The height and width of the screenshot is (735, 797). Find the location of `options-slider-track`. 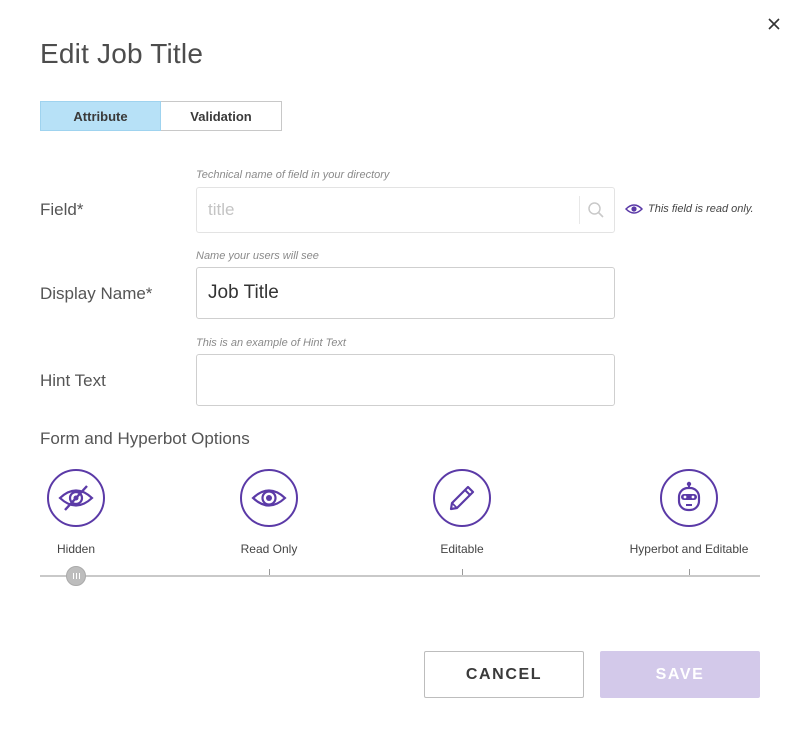

options-slider-track is located at coordinates (400, 576).